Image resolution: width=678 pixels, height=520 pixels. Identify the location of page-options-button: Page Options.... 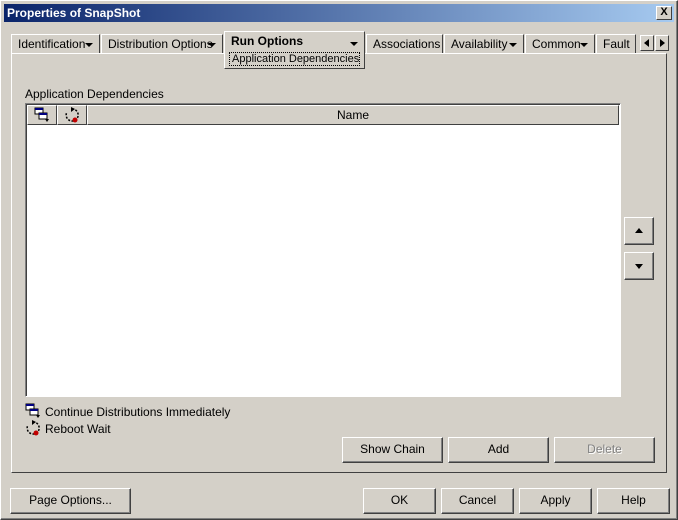
(70, 501).